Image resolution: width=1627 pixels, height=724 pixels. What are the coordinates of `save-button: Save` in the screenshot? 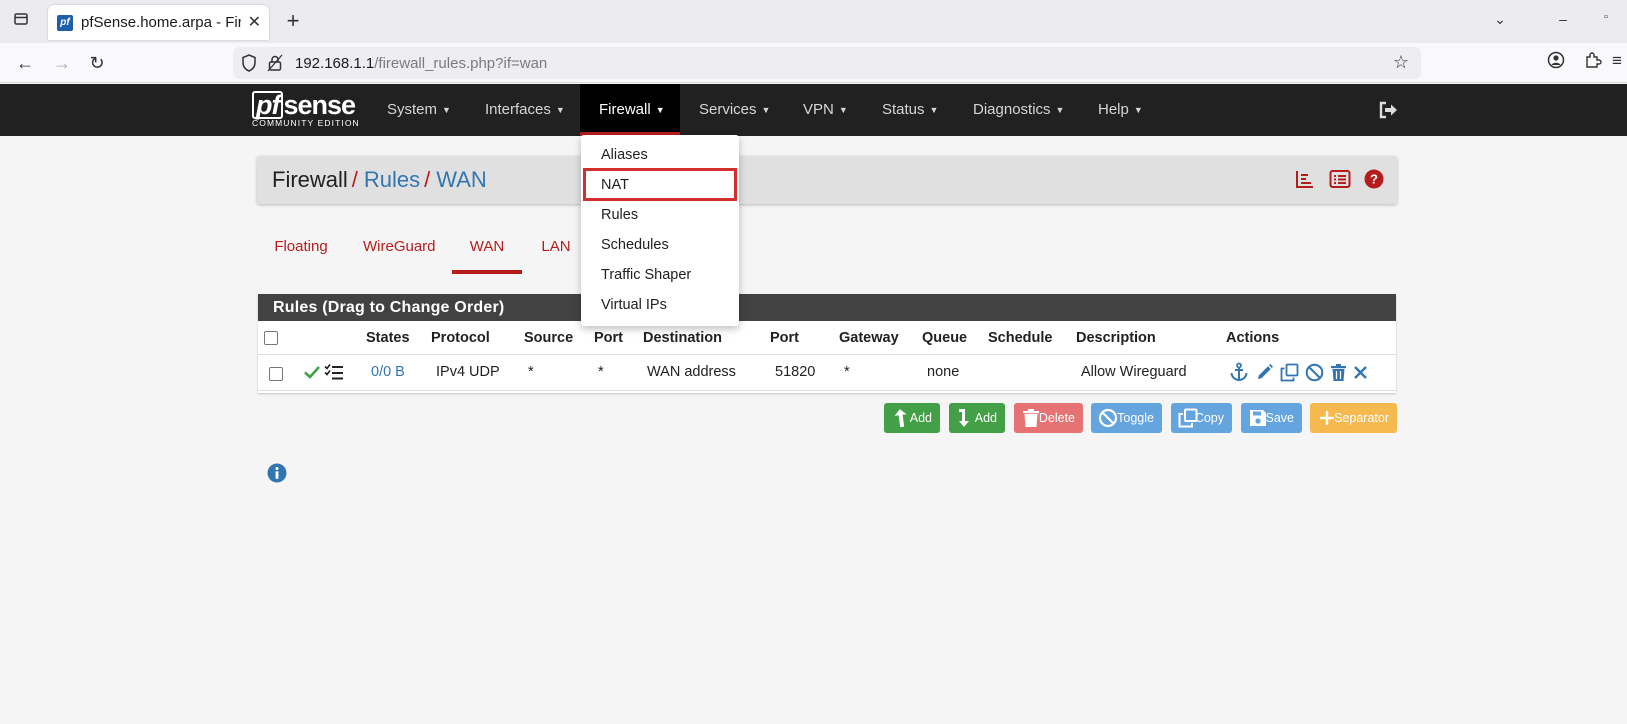 It's located at (1271, 418).